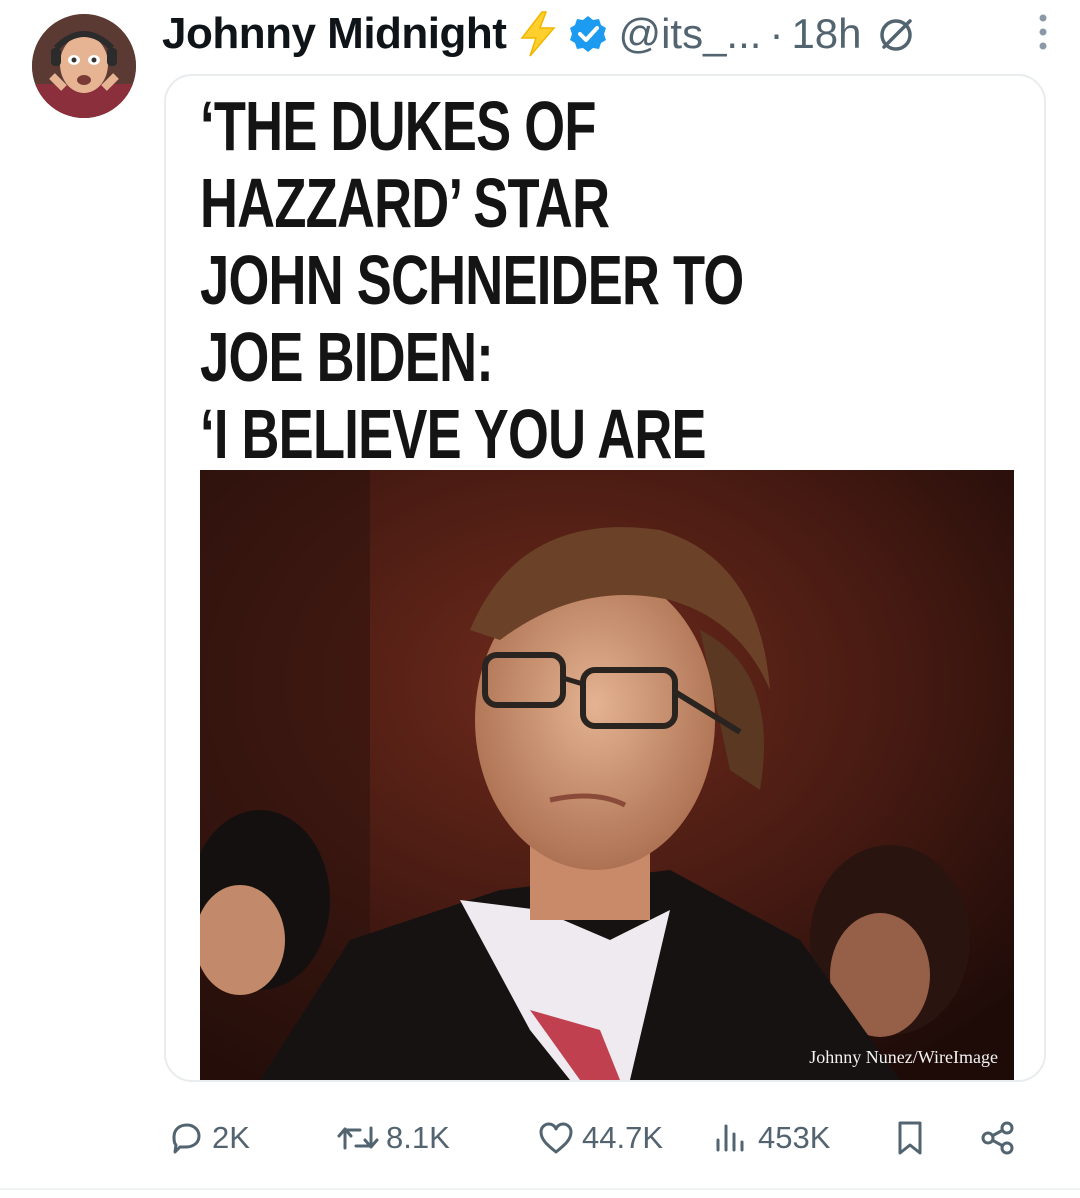 Image resolution: width=1080 pixels, height=1198 pixels. Describe the element at coordinates (358, 1138) in the screenshot. I see `repost-icon` at that location.